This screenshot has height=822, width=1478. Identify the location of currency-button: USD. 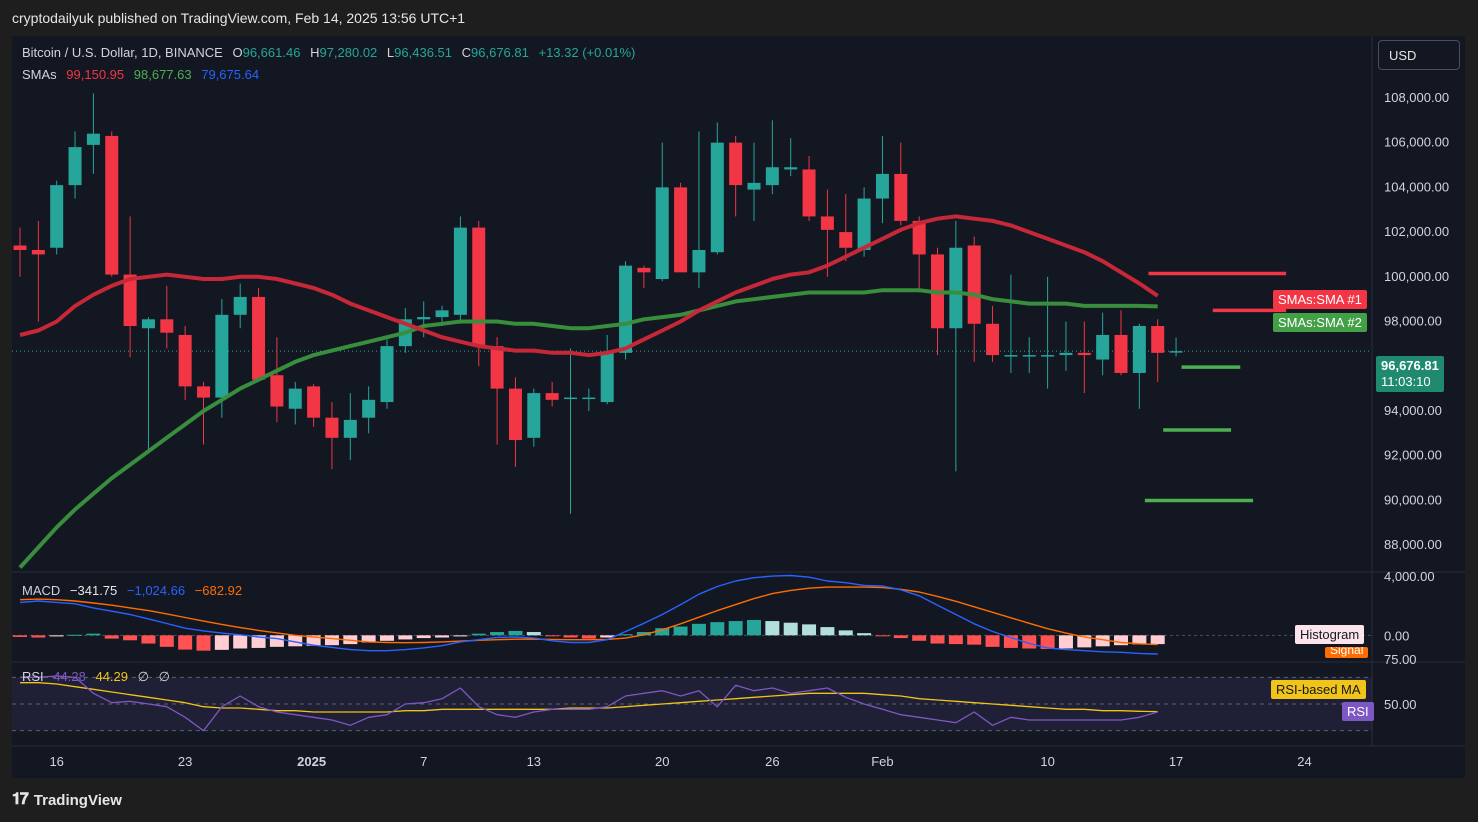
(1419, 55).